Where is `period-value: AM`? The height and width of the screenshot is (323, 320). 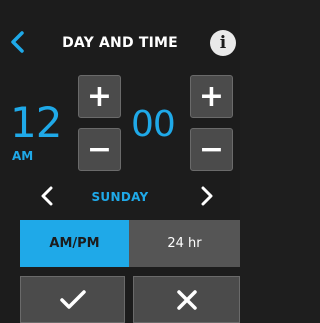
period-value: AM is located at coordinates (23, 156).